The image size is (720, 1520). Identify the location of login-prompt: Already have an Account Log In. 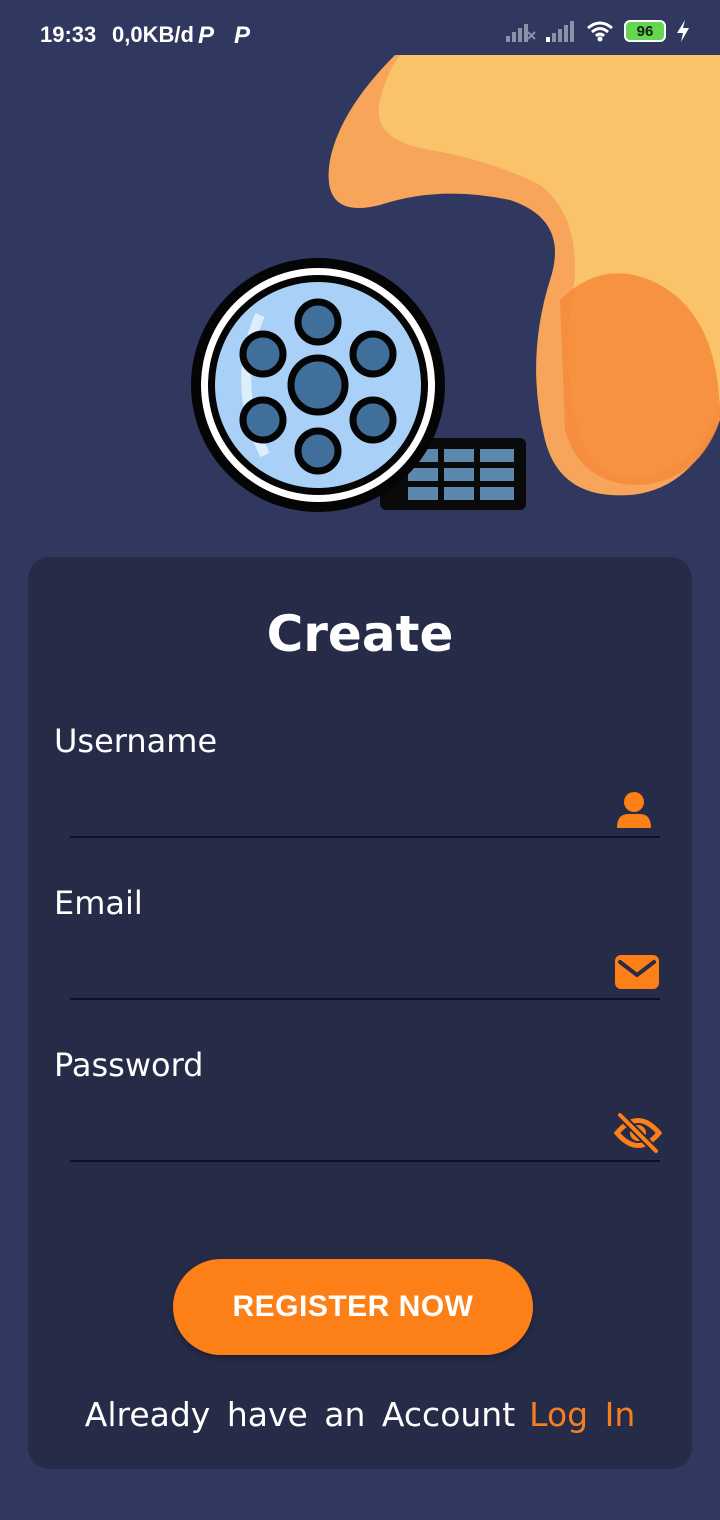
(360, 1414).